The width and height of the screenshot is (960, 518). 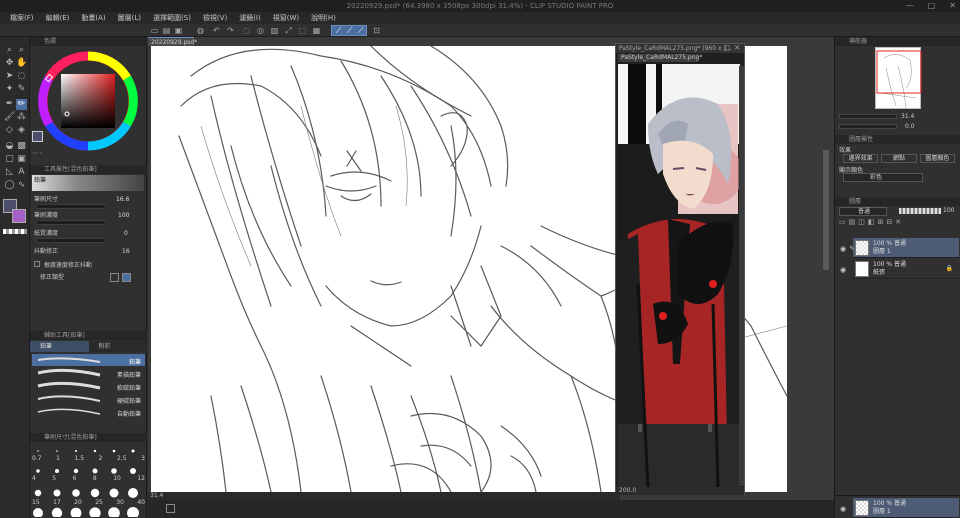 What do you see at coordinates (898, 222) in the screenshot?
I see `layer-tool-icons: ▭▤◫◧⊞⊟✕` at bounding box center [898, 222].